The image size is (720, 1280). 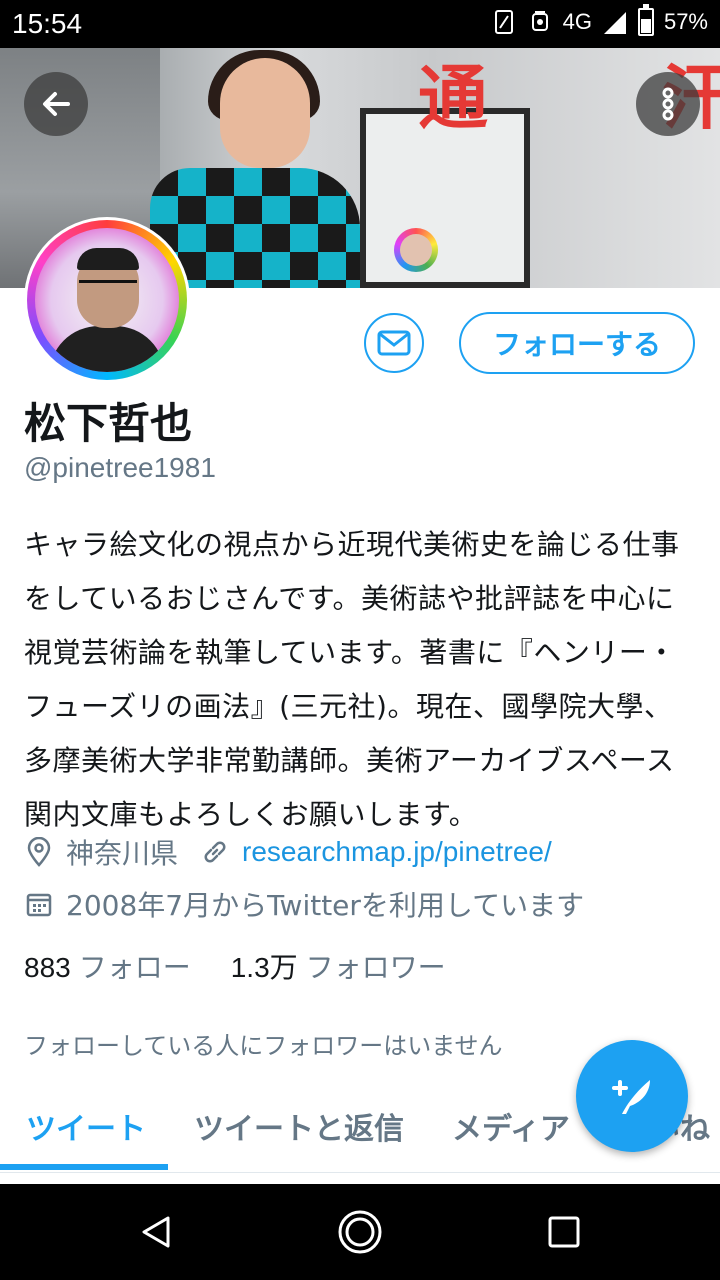 I want to click on banner-person, so click(x=255, y=169).